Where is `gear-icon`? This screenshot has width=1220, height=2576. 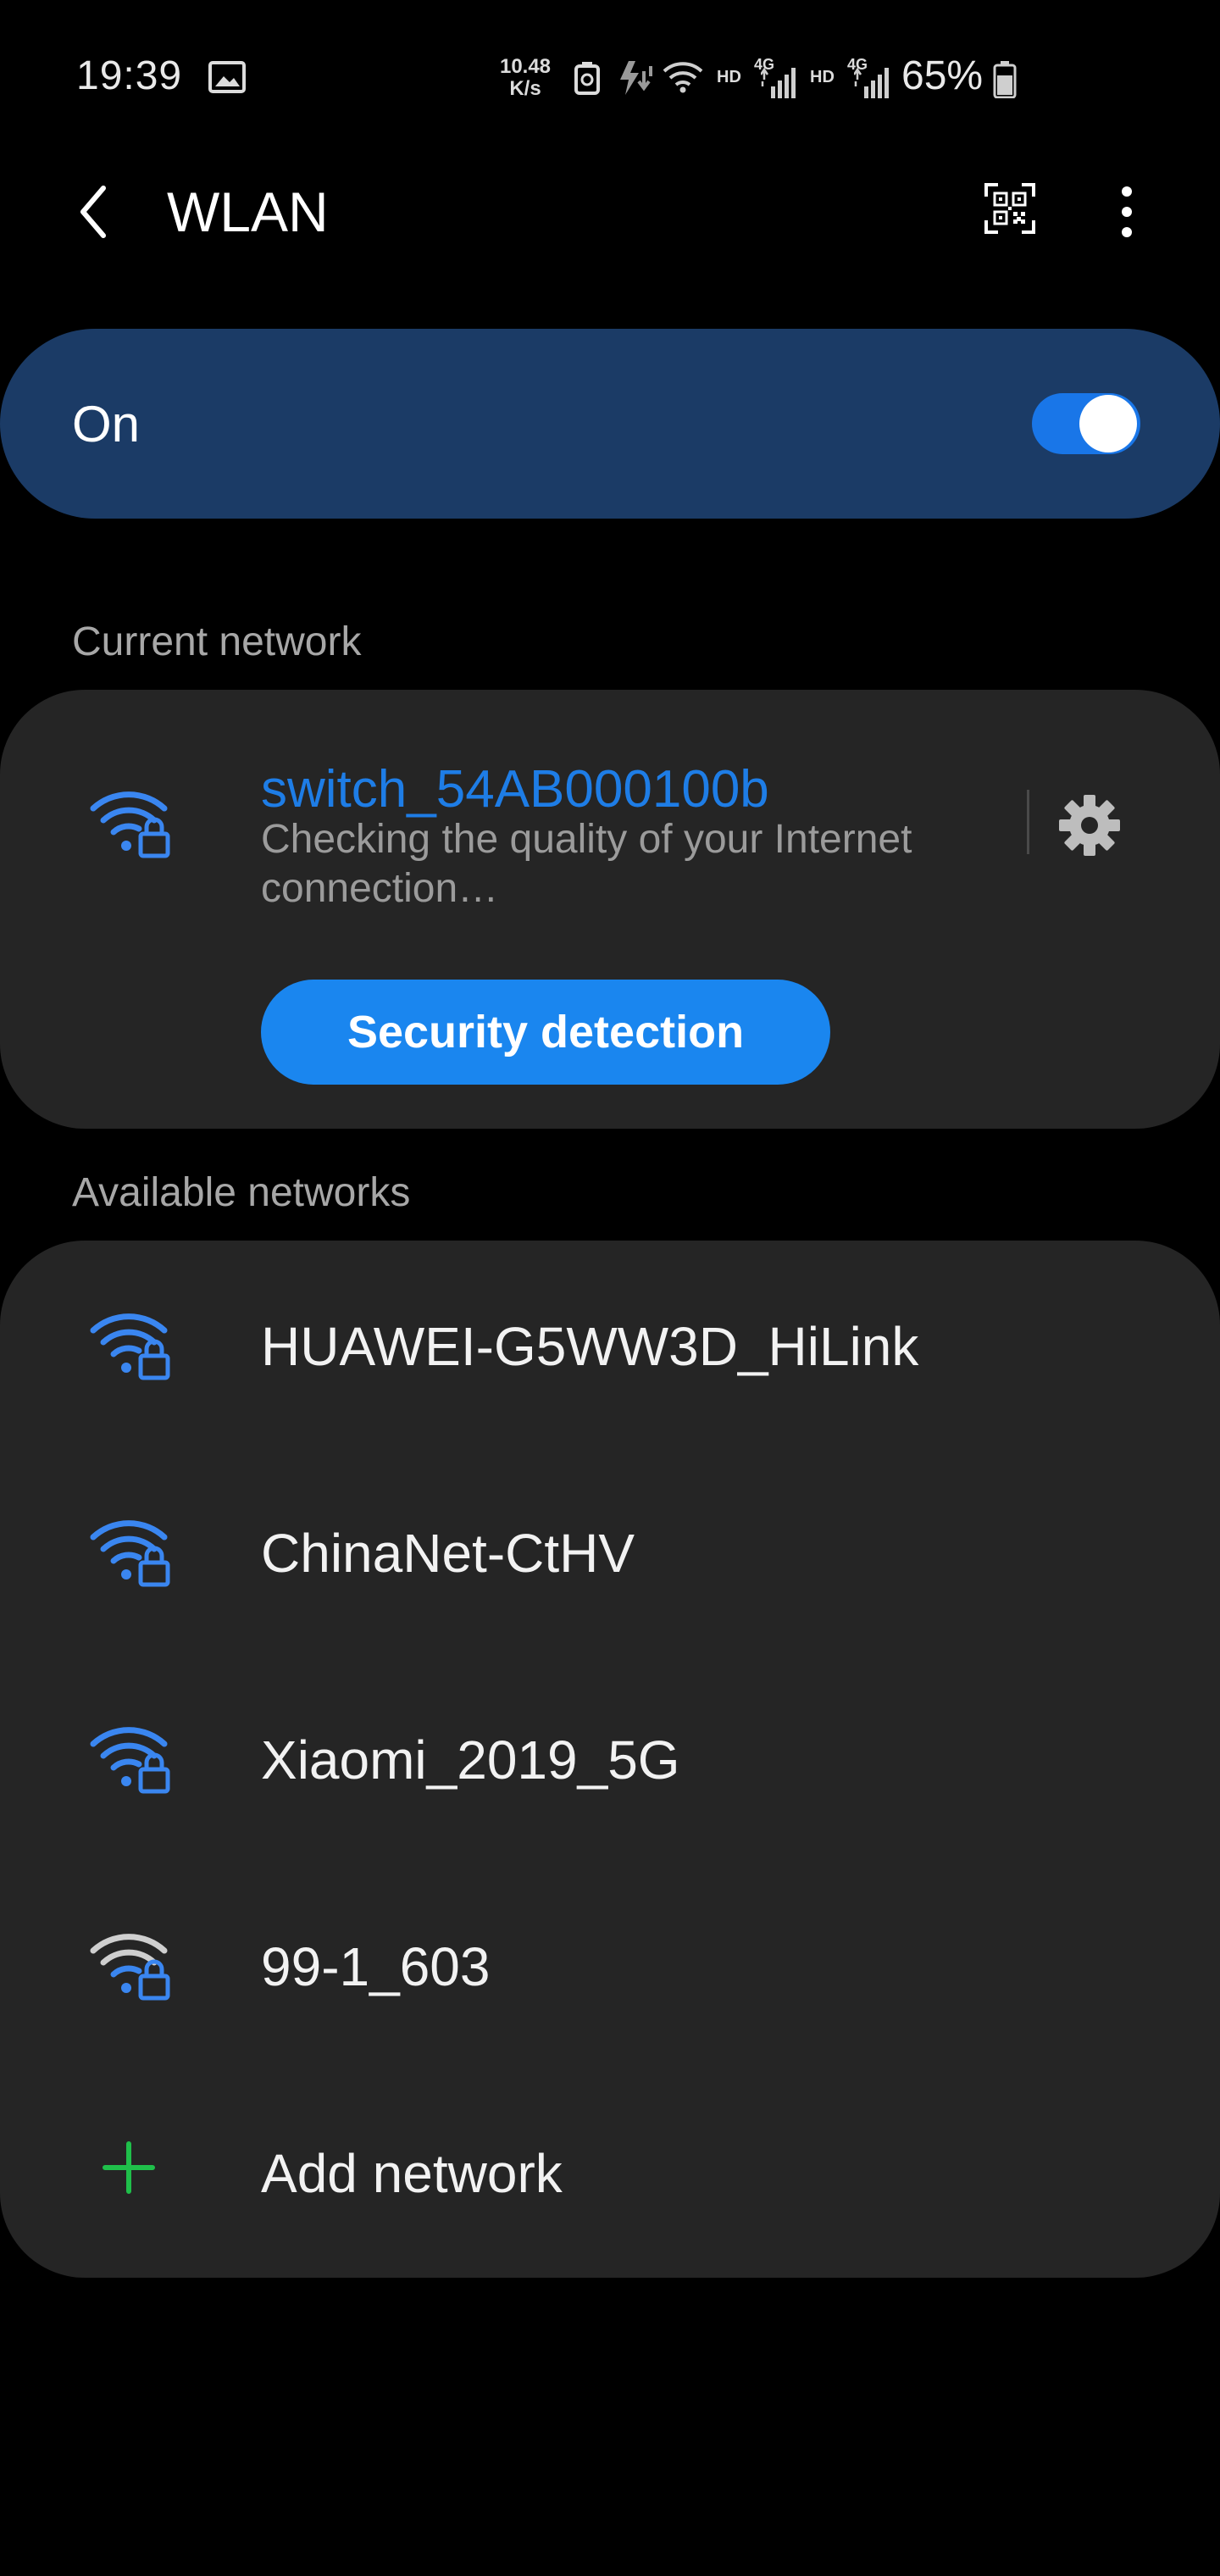 gear-icon is located at coordinates (1089, 825).